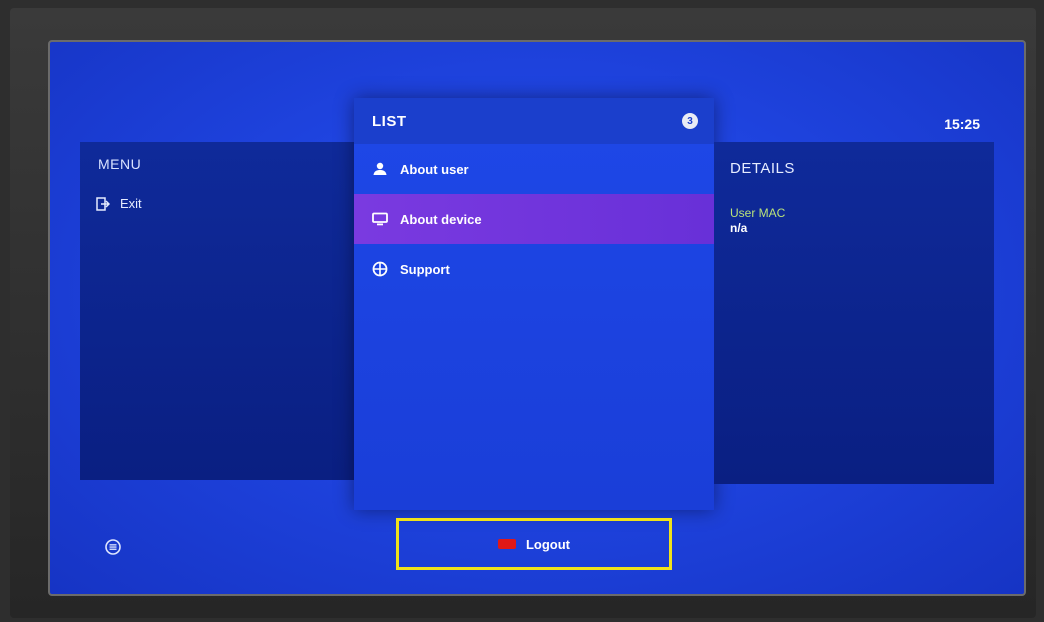  I want to click on monitor-icon, so click(380, 219).